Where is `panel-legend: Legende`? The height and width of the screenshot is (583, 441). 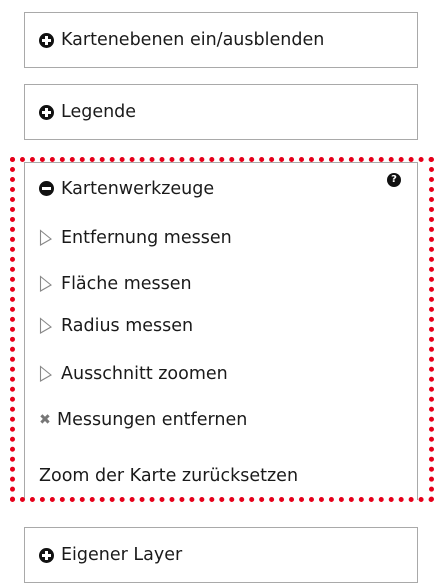 panel-legend: Legende is located at coordinates (221, 112).